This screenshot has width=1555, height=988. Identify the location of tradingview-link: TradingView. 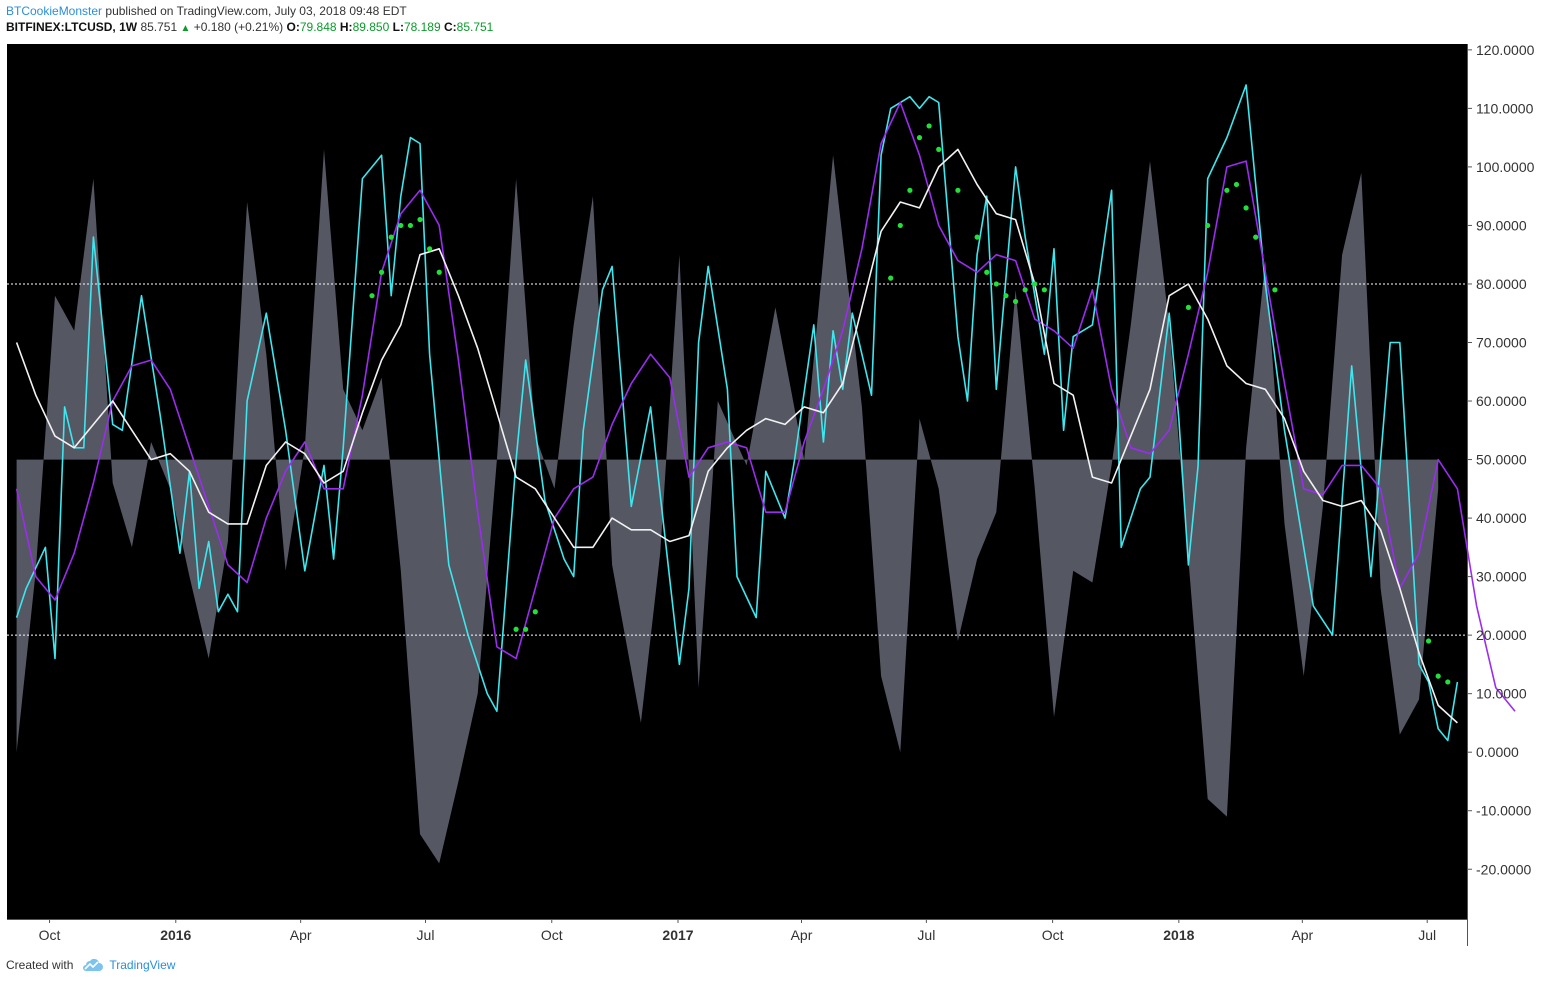
(142, 965).